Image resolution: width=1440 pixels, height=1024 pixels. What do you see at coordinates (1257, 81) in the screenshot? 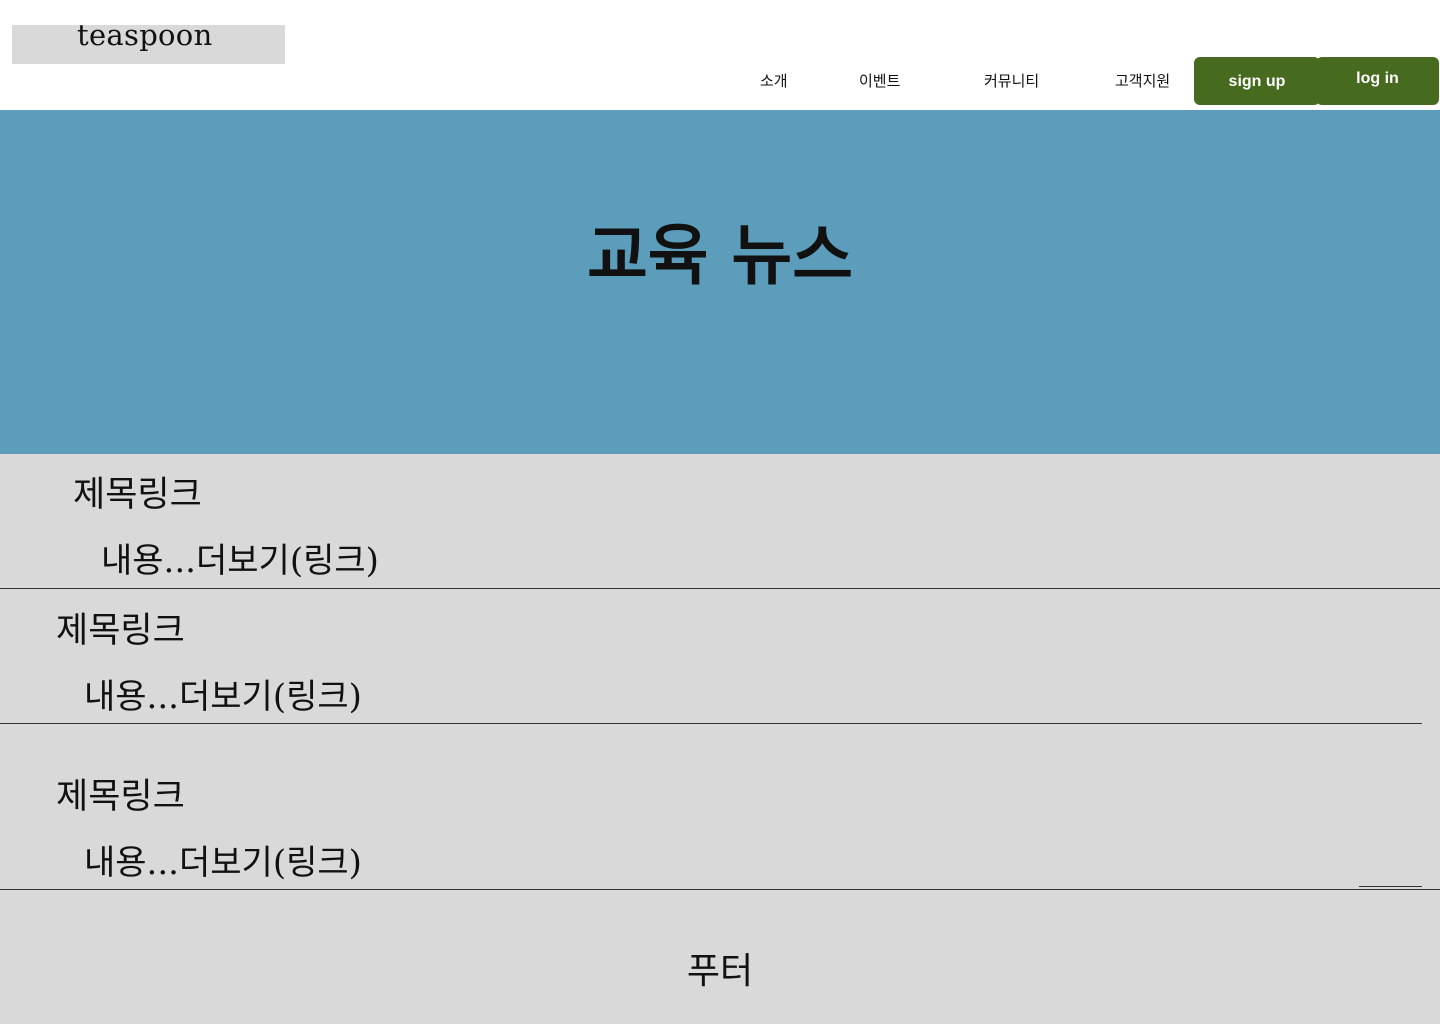
I see `signup-button: sign up` at bounding box center [1257, 81].